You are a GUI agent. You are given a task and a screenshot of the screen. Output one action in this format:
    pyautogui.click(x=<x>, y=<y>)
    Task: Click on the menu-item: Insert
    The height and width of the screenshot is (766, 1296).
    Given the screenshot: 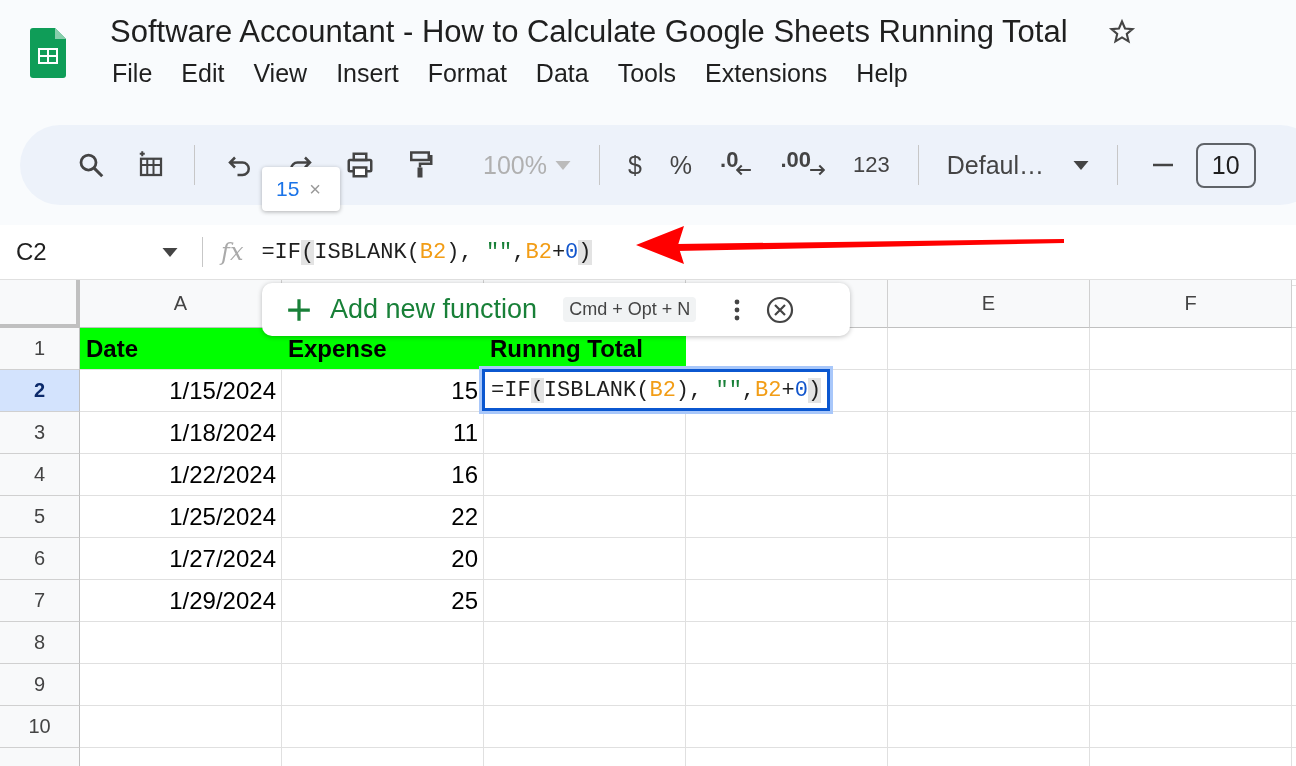 What is the action you would take?
    pyautogui.click(x=367, y=73)
    